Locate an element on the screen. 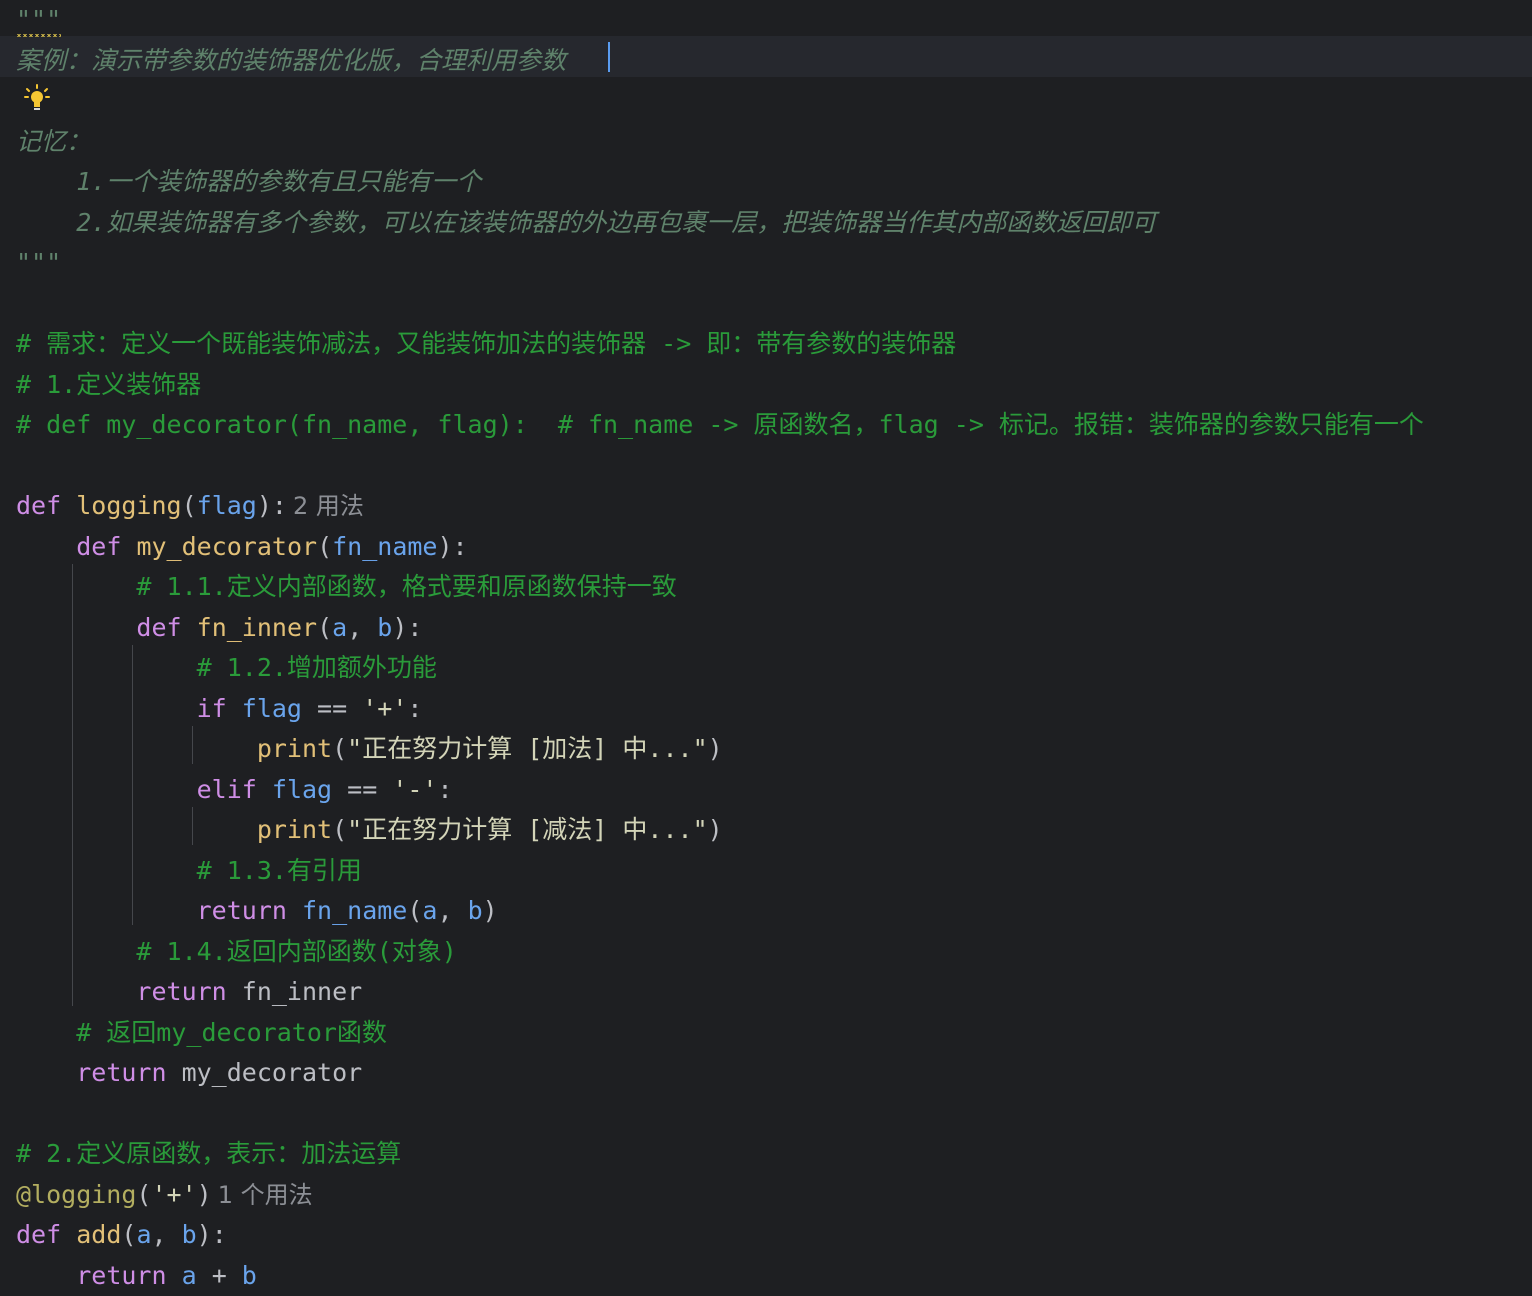 The height and width of the screenshot is (1296, 1532). code-line: # 1.2.增加额外功能 is located at coordinates (226, 668).